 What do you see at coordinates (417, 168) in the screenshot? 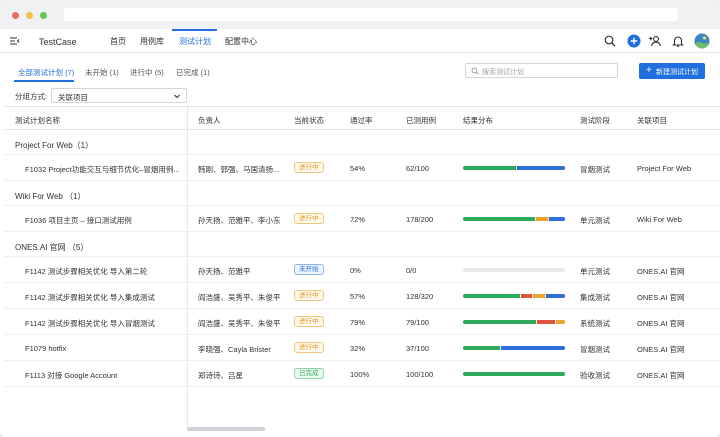
I see `tested-count: 62/100` at bounding box center [417, 168].